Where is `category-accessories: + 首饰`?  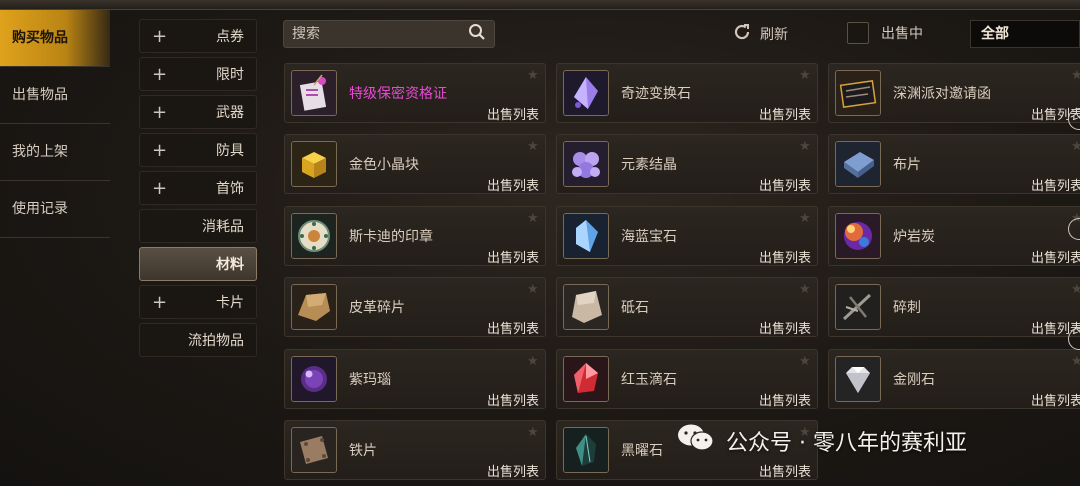
category-accessories: + 首饰 is located at coordinates (198, 188).